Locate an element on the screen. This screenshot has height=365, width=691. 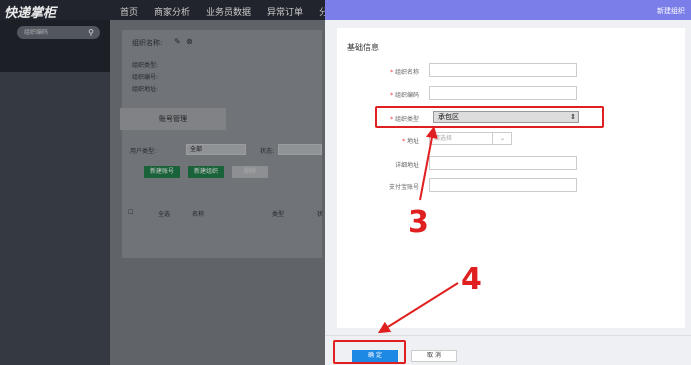
annotation-arrows is located at coordinates (418, 230).